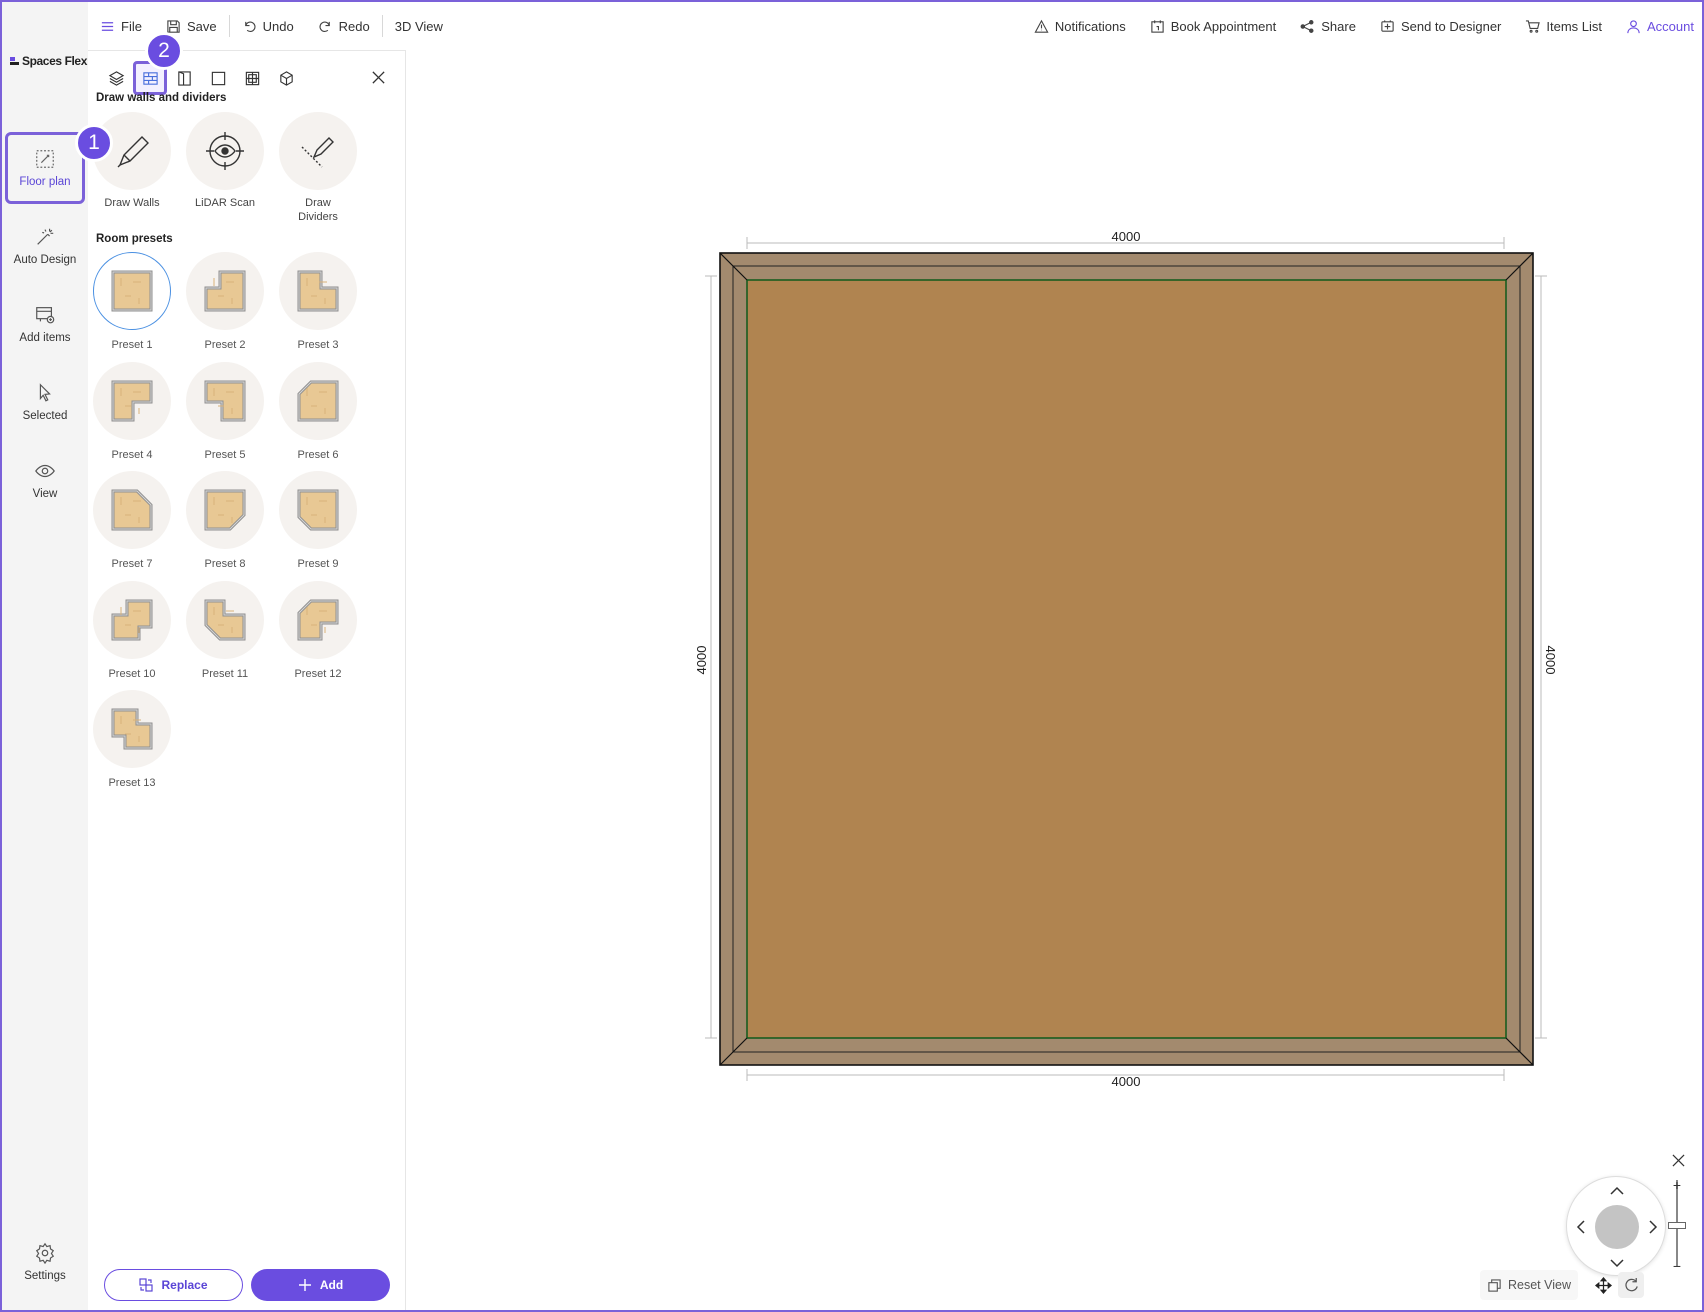  I want to click on close-icon, so click(378, 77).